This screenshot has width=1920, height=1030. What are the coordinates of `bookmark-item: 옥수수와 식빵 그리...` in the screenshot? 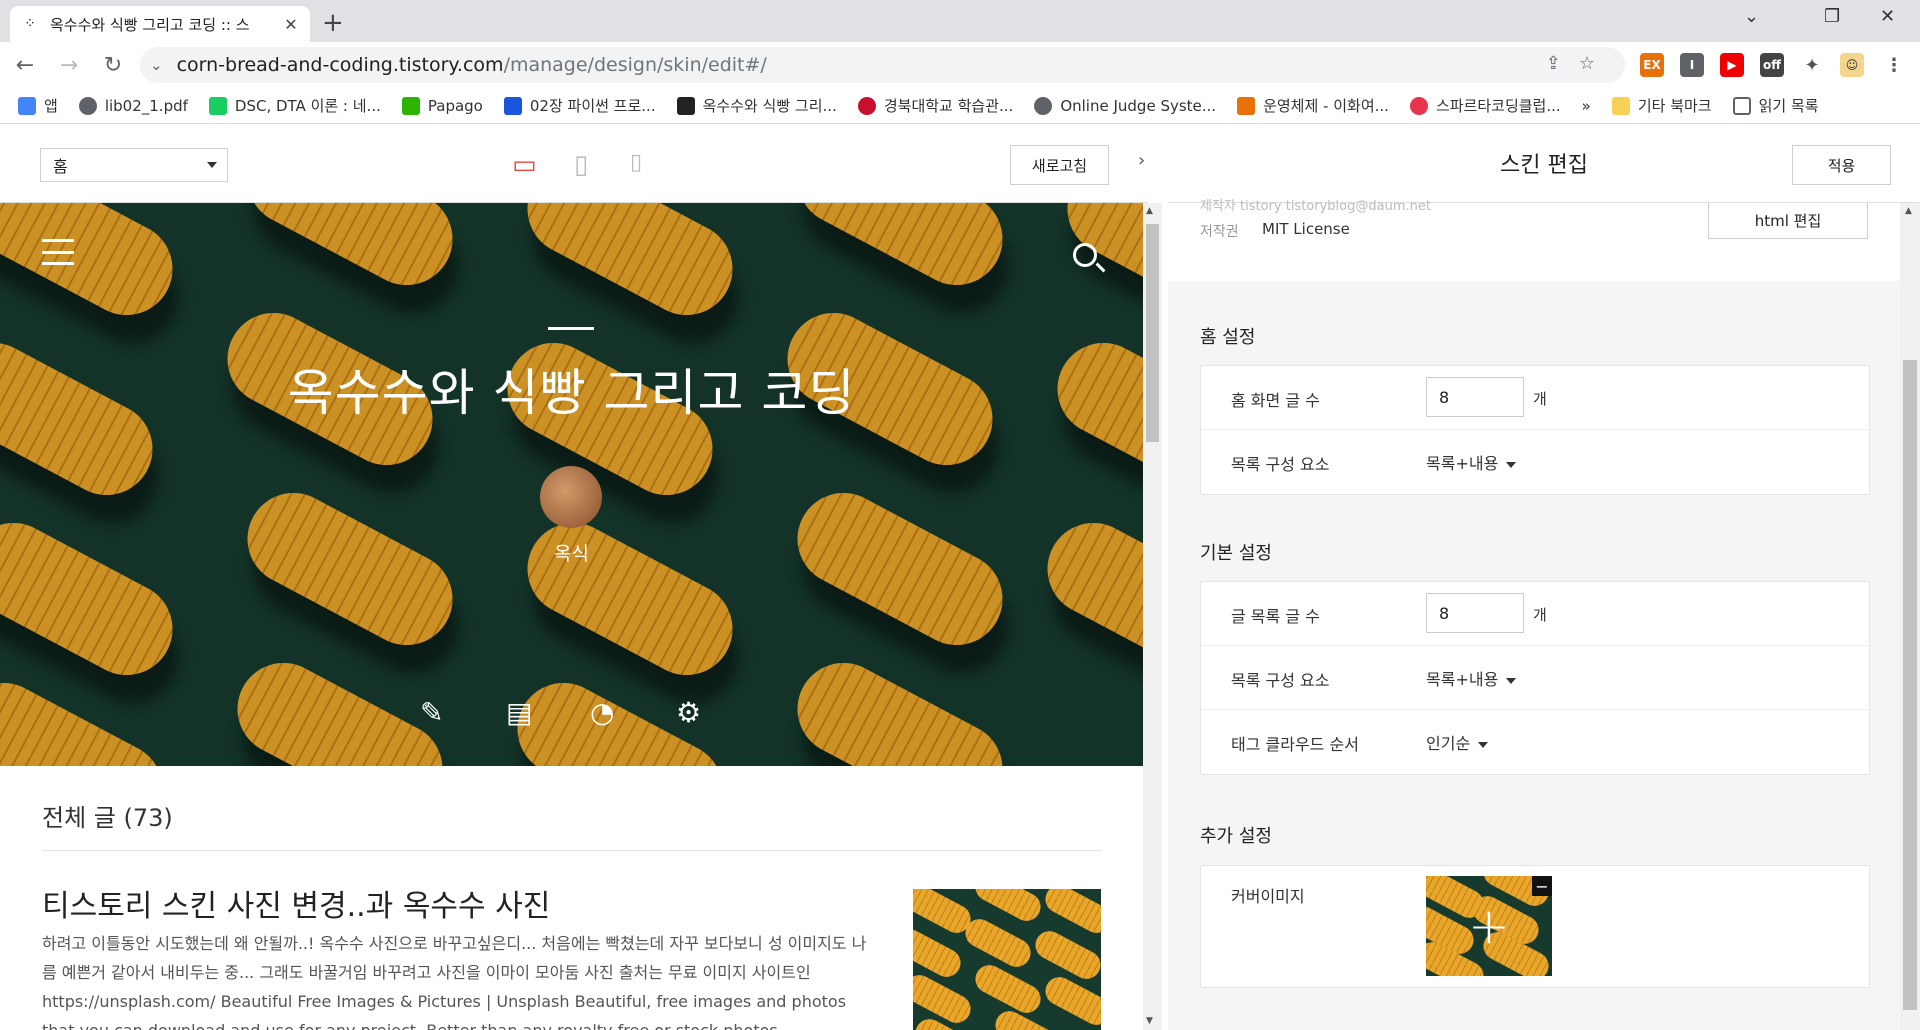 It's located at (756, 105).